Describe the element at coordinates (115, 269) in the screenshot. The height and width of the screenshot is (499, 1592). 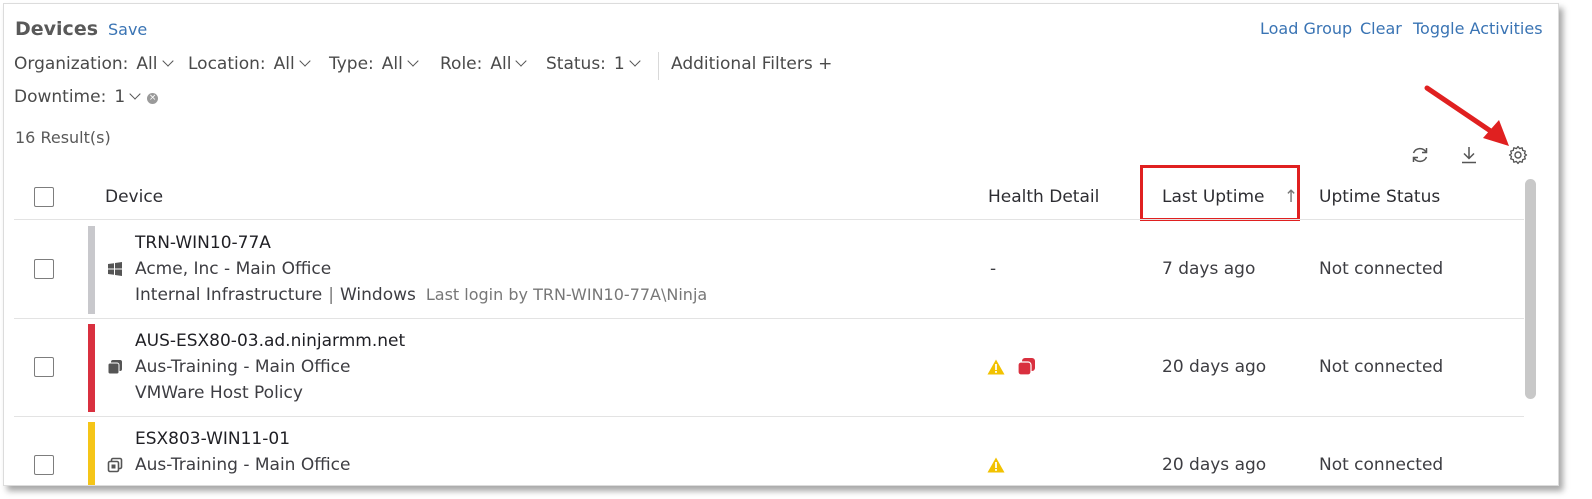
I see `windows-icon` at that location.